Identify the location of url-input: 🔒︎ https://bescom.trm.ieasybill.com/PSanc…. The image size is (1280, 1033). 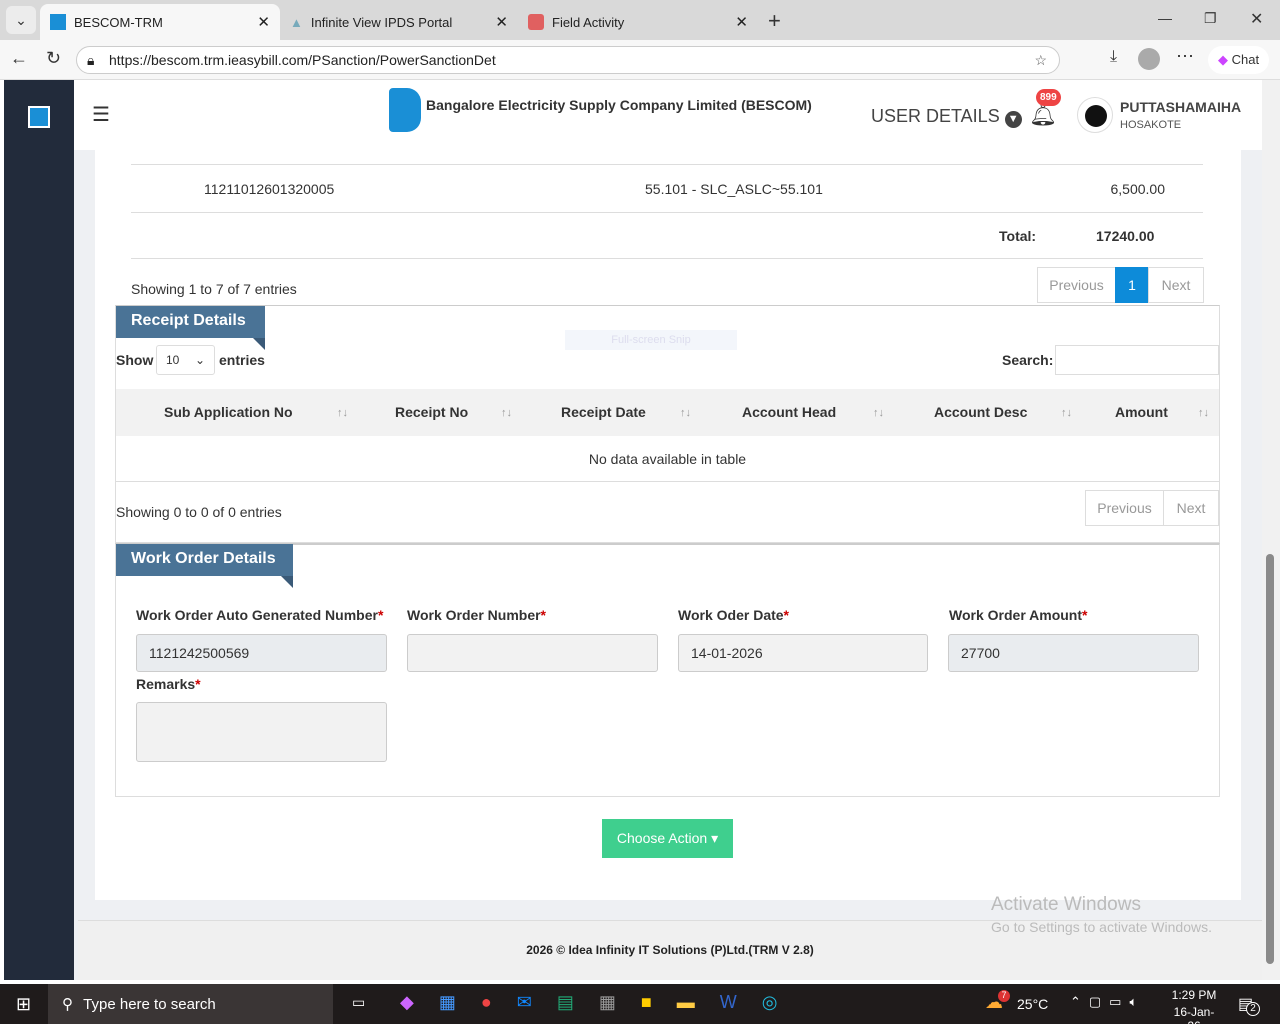
(568, 60).